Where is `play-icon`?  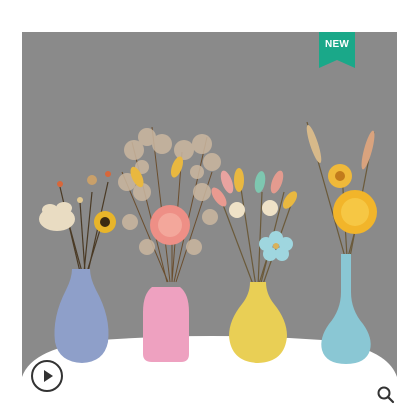 play-icon is located at coordinates (48, 376).